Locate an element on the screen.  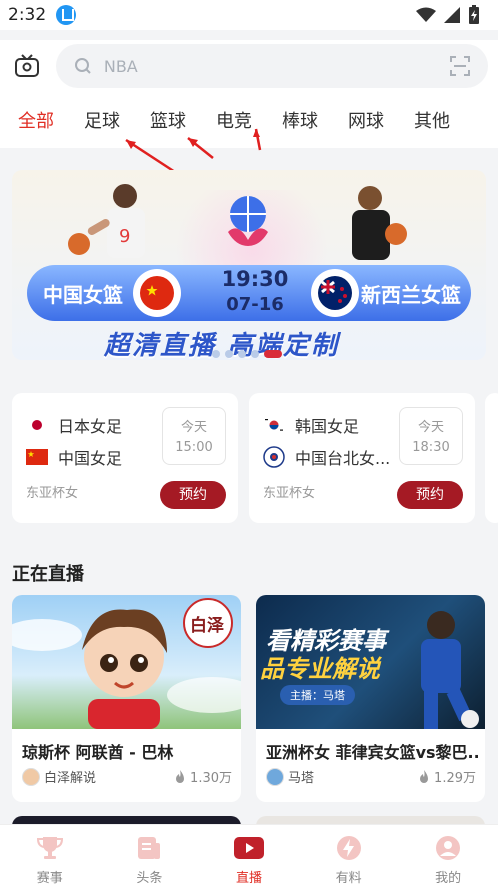
match-card: 韩国女足 中国台北女... 今天 18:30 东亚杯女 预约 is located at coordinates (362, 458).